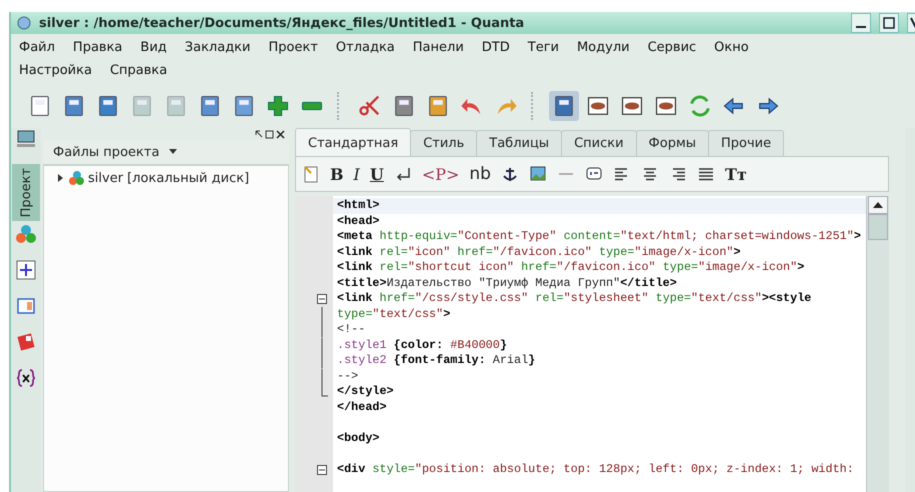 The width and height of the screenshot is (915, 492). Describe the element at coordinates (353, 142) in the screenshot. I see `toolbar-tab: Стандартная` at that location.